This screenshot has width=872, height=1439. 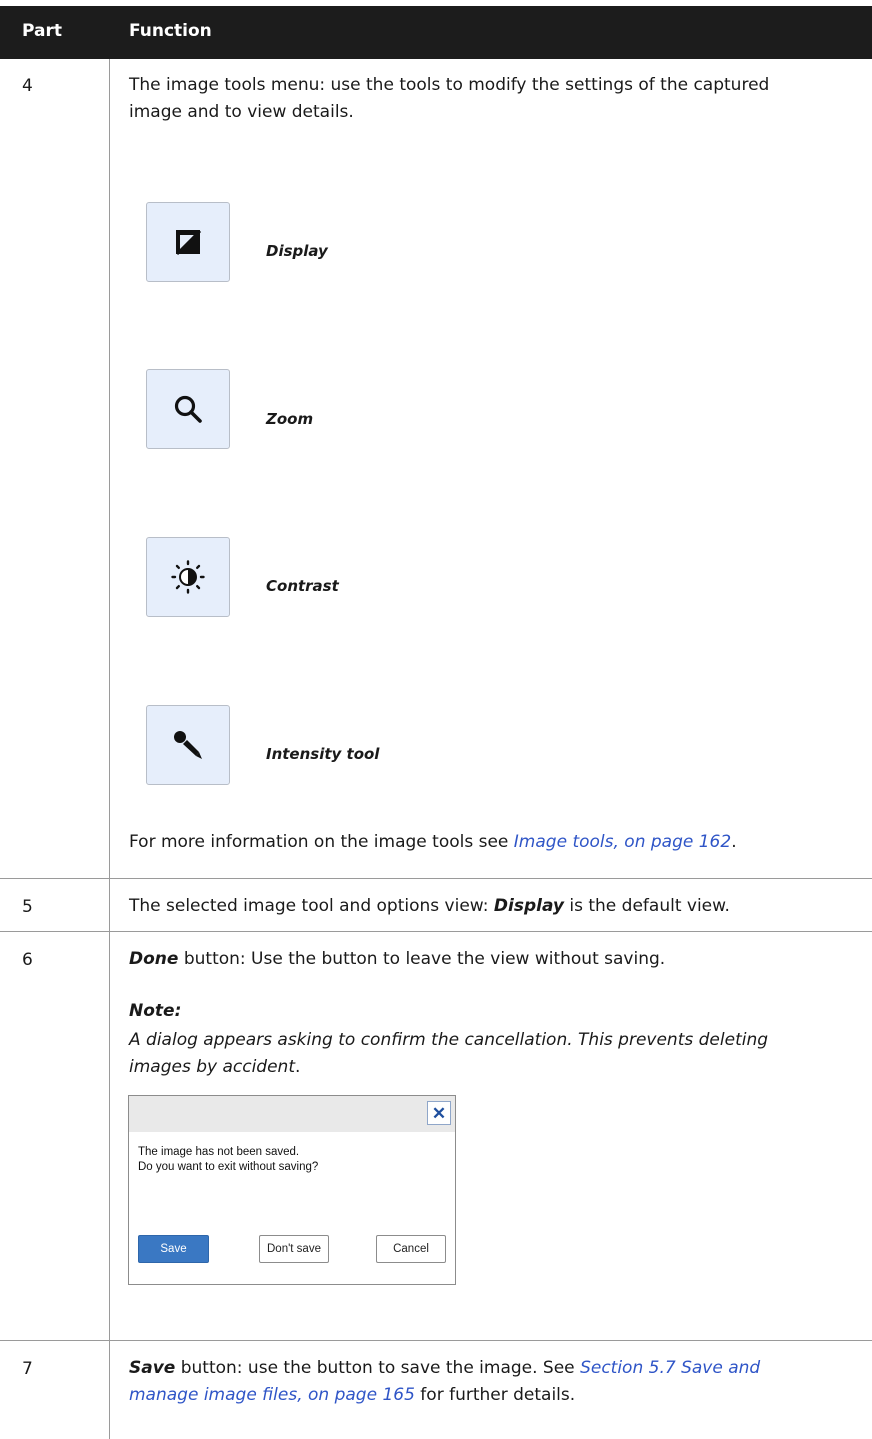 I want to click on link-section-5-7: Section 5.7 Save and, so click(x=670, y=1368).